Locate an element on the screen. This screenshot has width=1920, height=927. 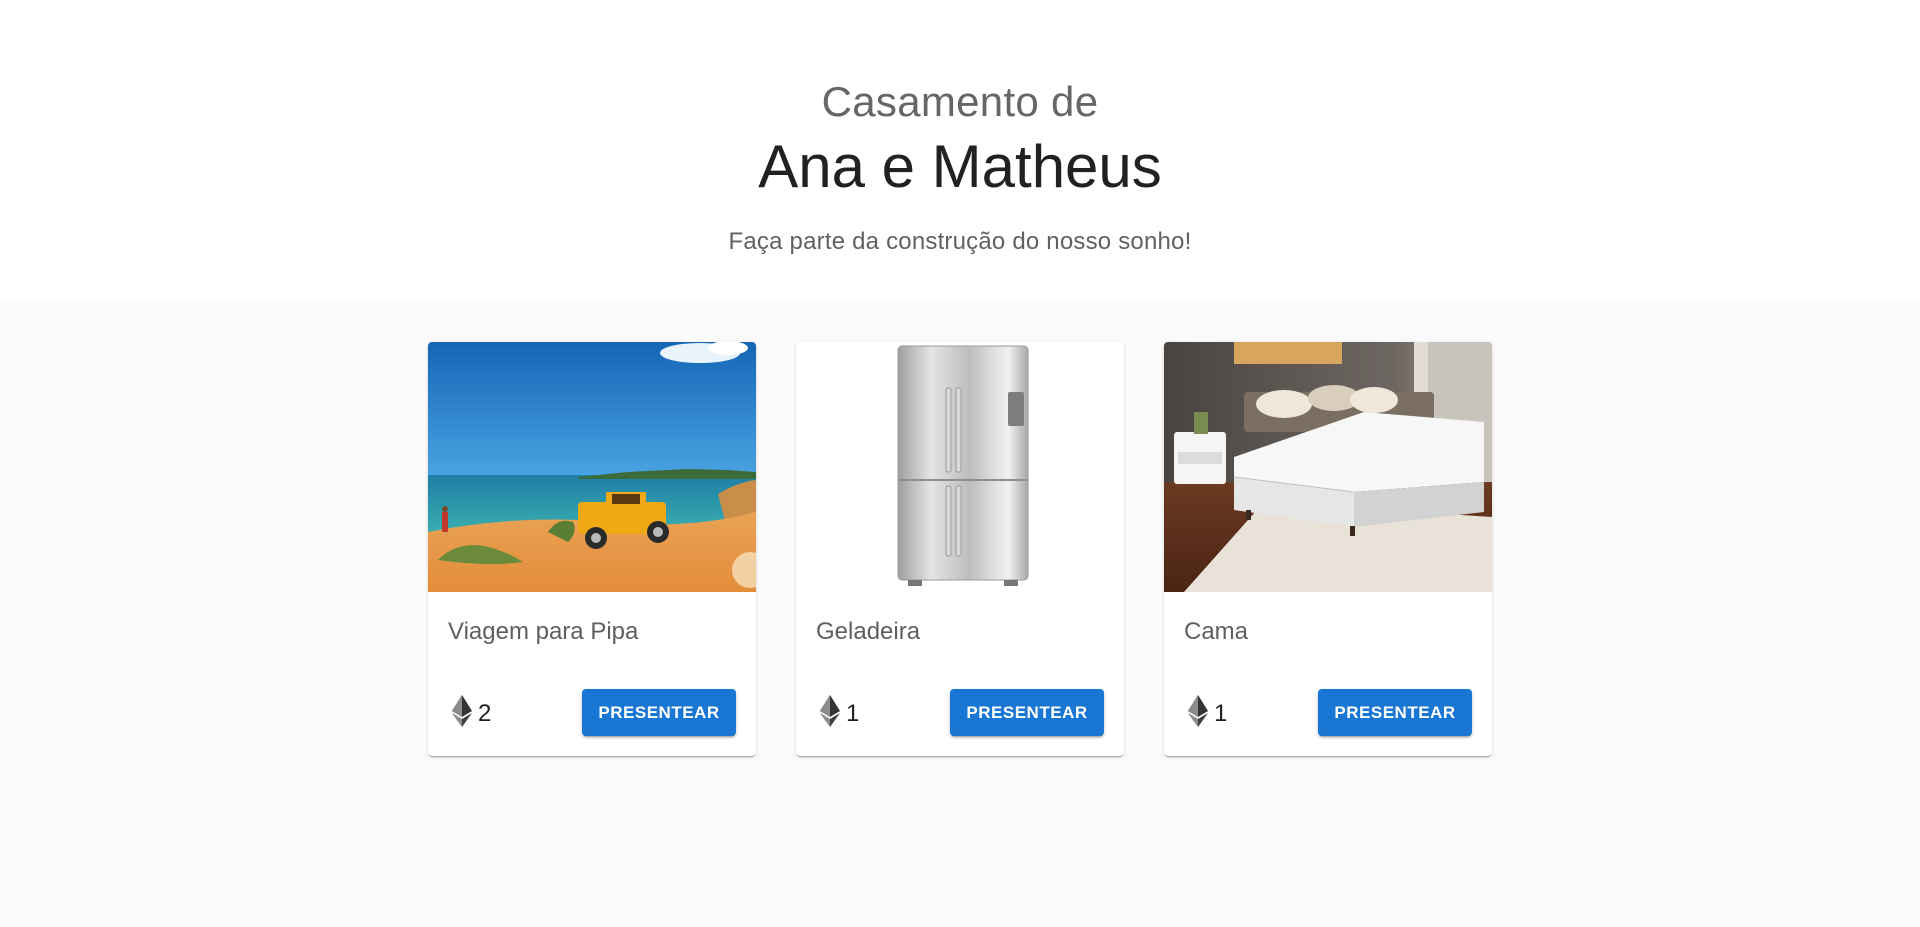
refrigerator-photo is located at coordinates (960, 467).